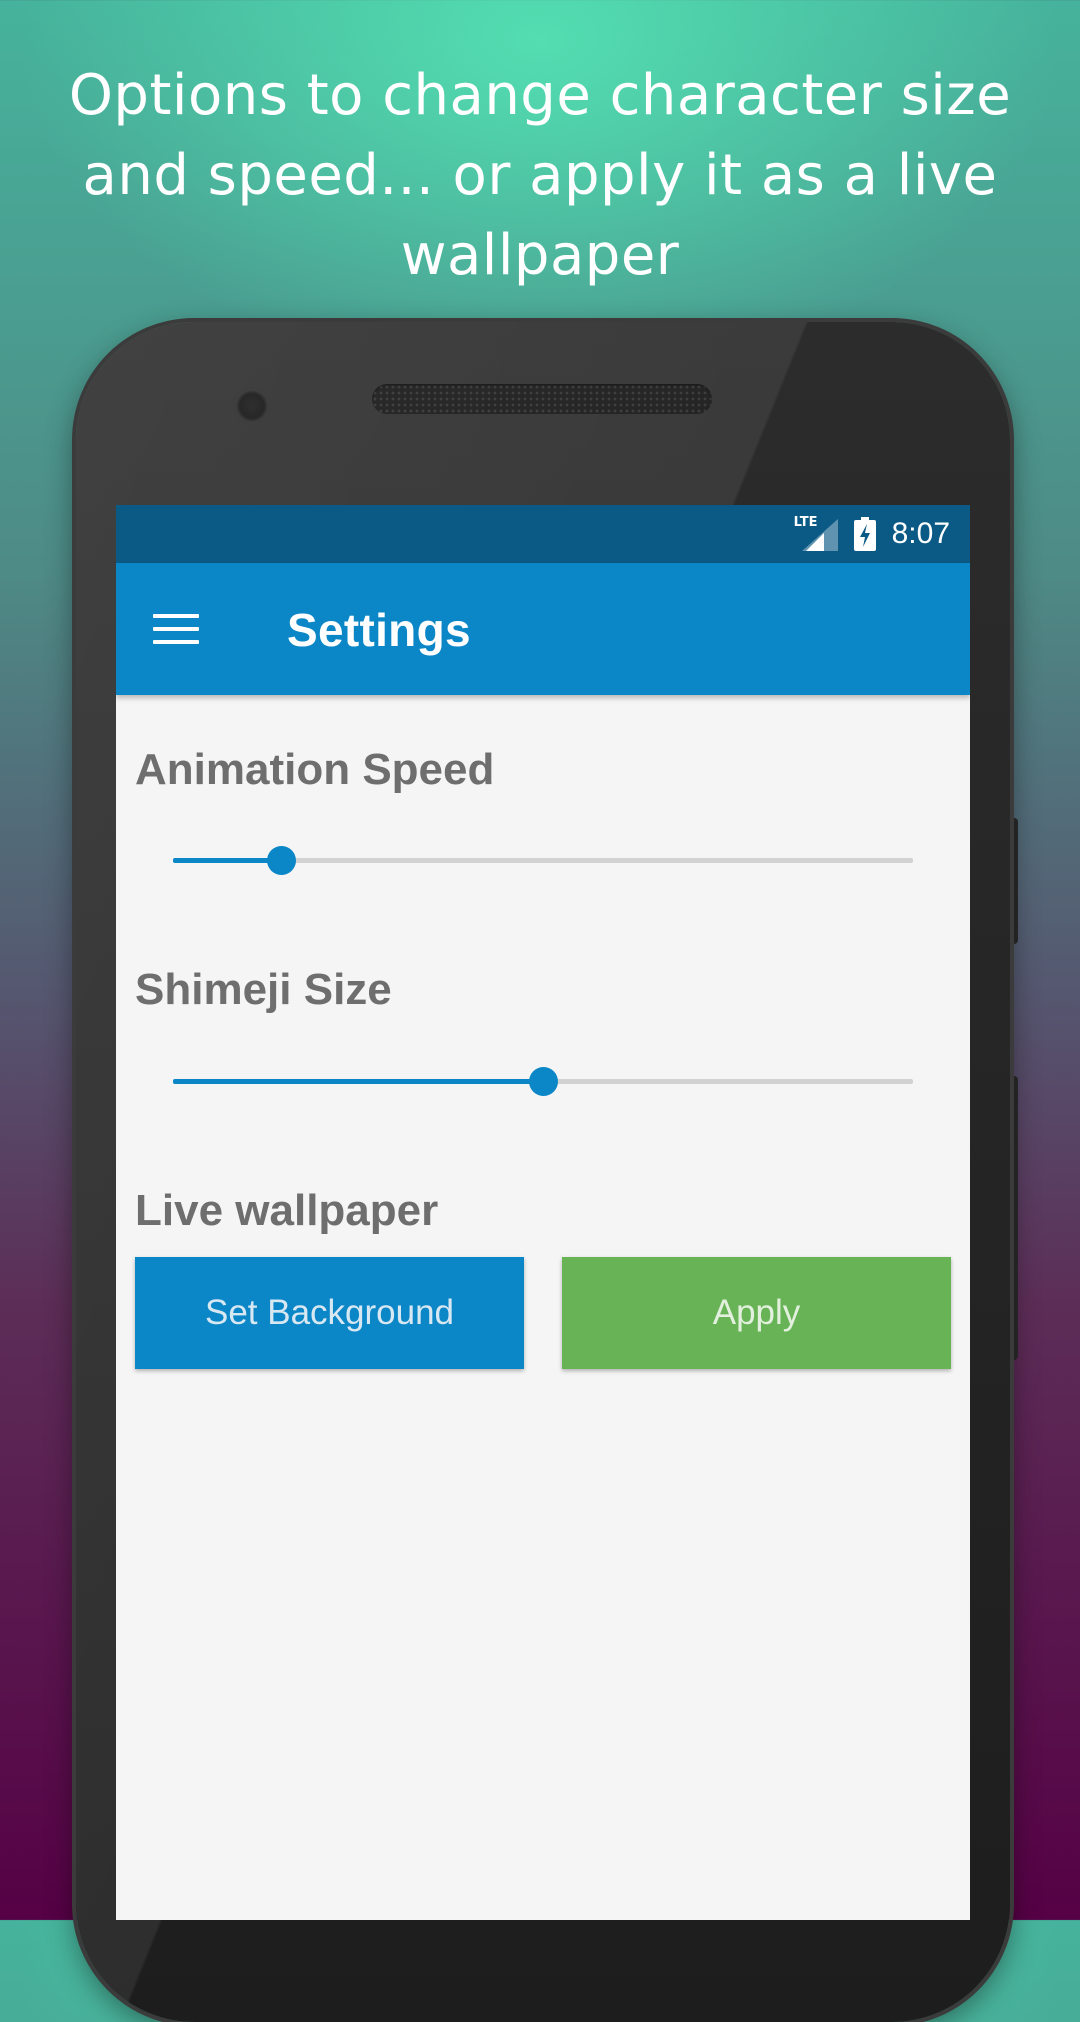  Describe the element at coordinates (315, 769) in the screenshot. I see `animation-speed-label: Animation Speed` at that location.